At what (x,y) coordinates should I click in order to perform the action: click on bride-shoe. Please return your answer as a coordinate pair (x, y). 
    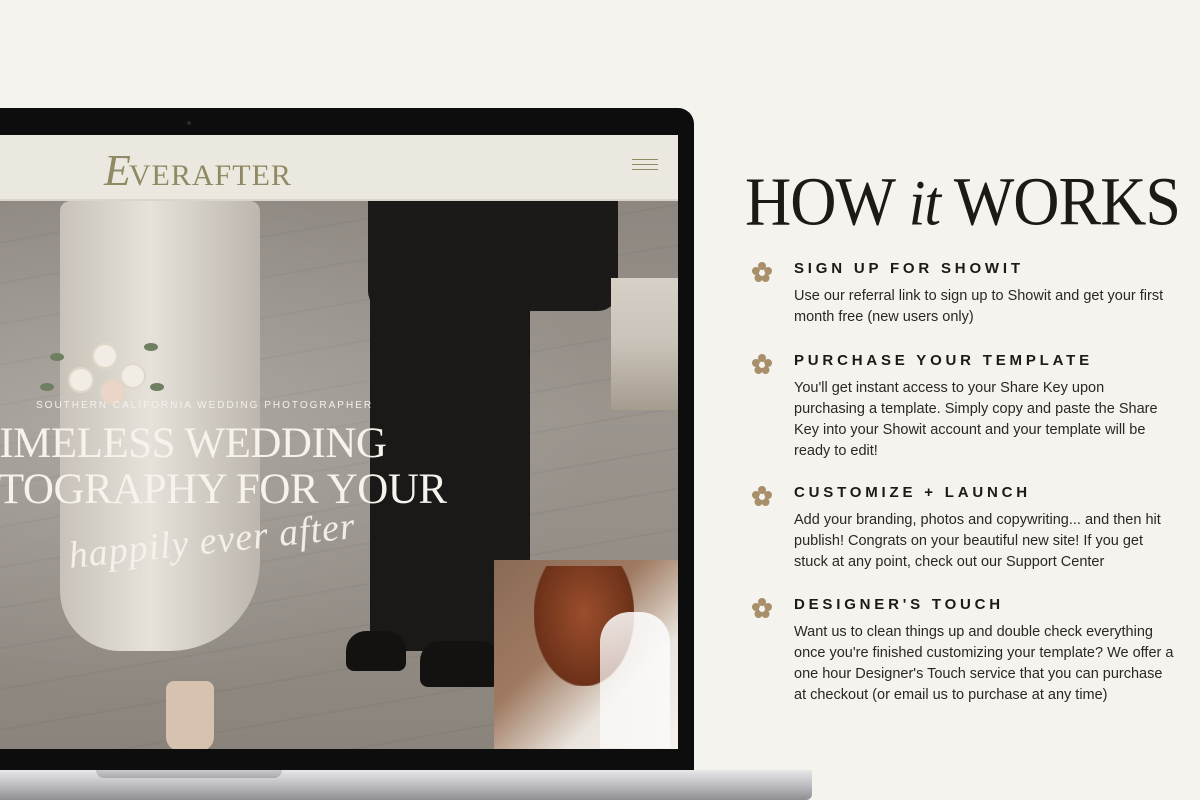
    Looking at the image, I should click on (190, 715).